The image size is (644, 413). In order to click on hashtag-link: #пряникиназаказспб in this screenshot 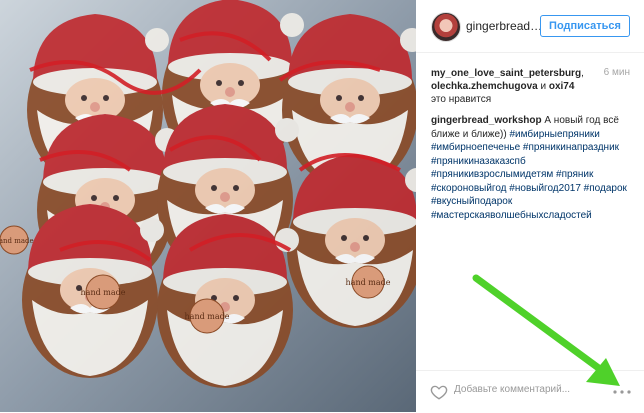, I will do `click(478, 161)`.